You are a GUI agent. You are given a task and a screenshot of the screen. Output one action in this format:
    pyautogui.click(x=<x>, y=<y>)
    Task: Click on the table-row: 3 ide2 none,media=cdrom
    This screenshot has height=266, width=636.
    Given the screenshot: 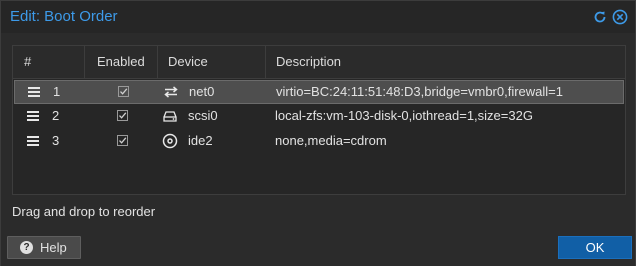 What is the action you would take?
    pyautogui.click(x=319, y=142)
    